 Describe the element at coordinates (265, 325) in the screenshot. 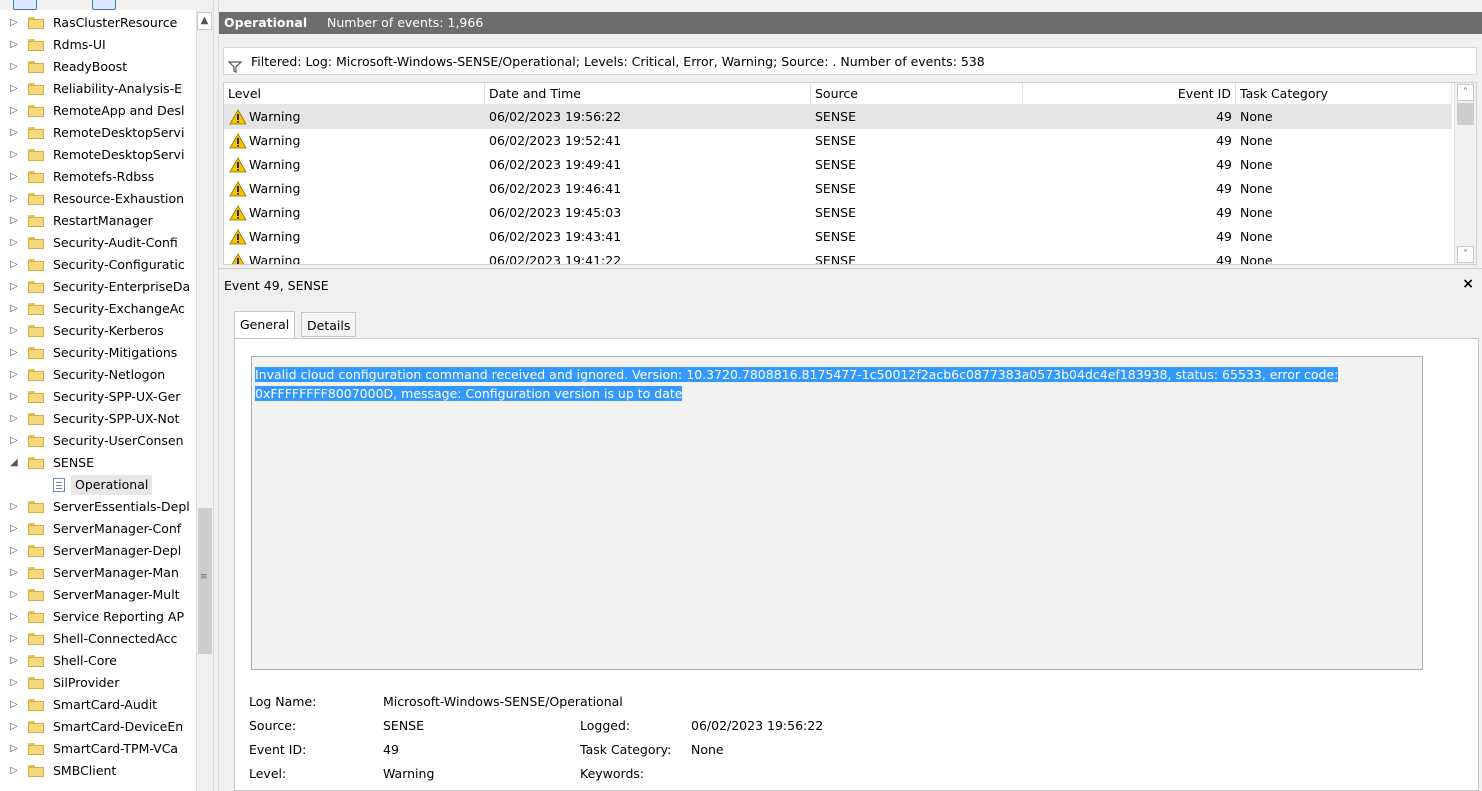

I see `tab-general: General` at that location.